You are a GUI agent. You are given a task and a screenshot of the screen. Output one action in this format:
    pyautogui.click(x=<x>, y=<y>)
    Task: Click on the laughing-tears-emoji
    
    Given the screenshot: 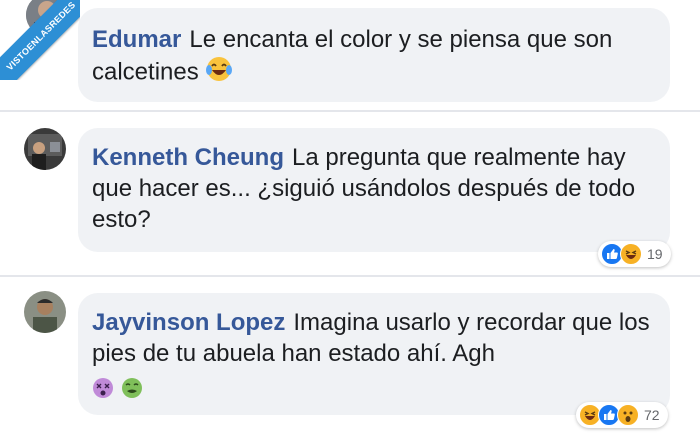 What is the action you would take?
    pyautogui.click(x=219, y=73)
    